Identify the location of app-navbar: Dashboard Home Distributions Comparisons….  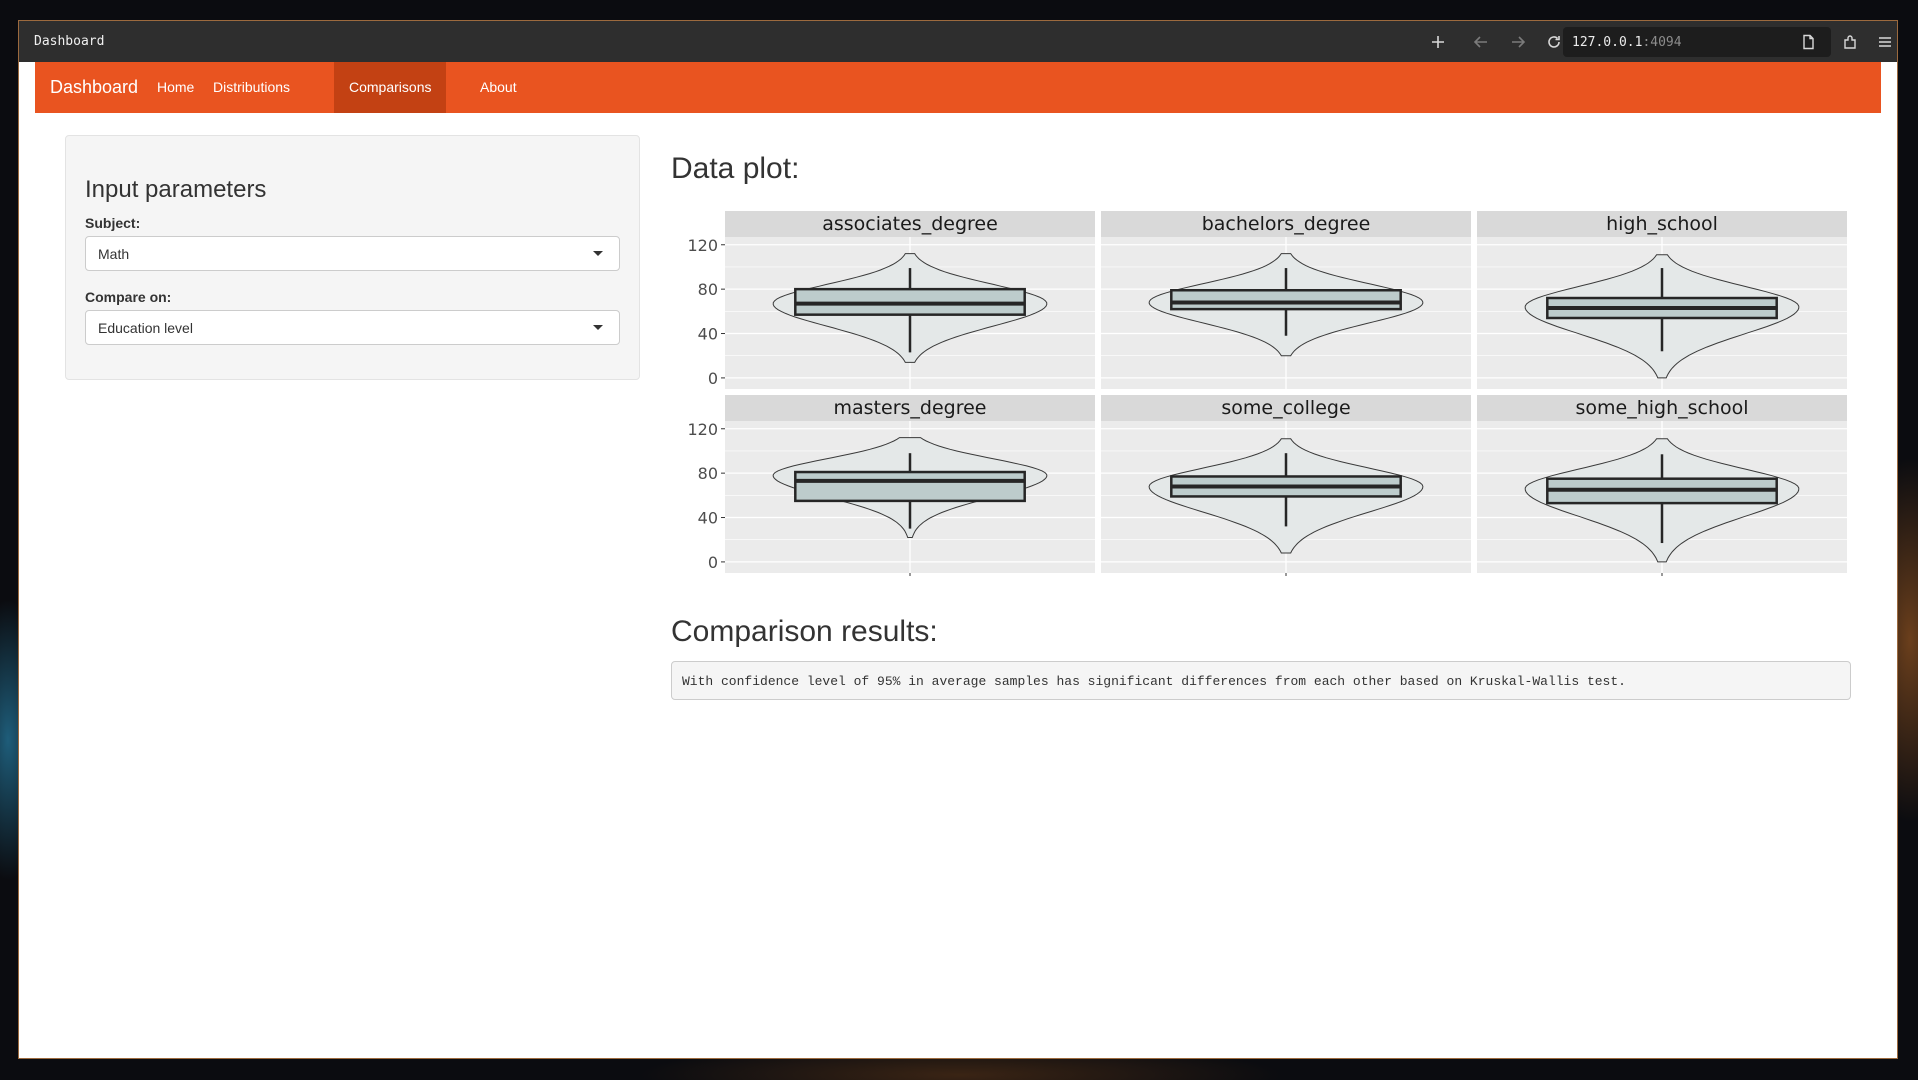
(958, 87).